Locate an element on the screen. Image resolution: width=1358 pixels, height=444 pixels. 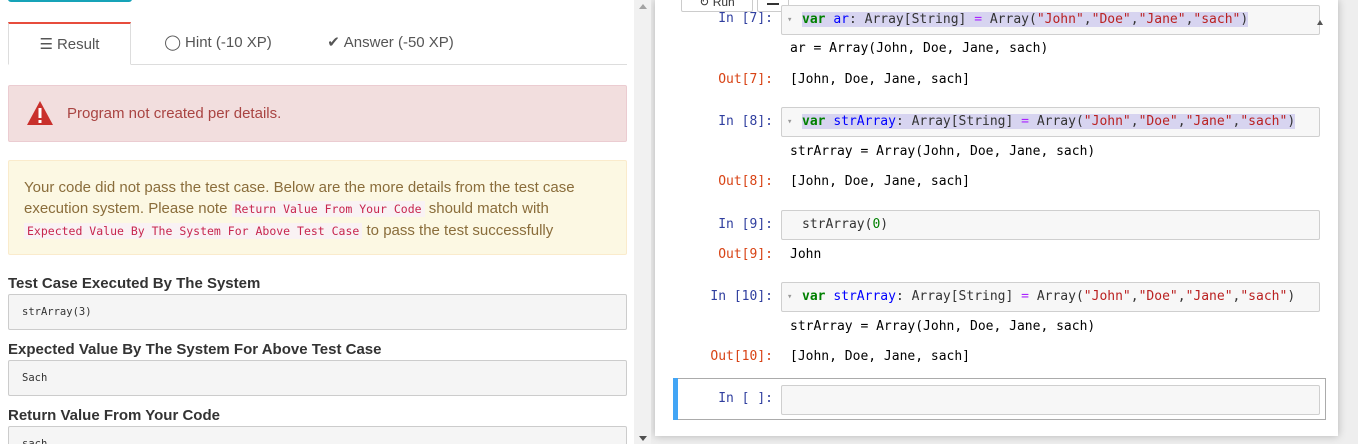
code-cell-input: strArray(0) is located at coordinates (1050, 225).